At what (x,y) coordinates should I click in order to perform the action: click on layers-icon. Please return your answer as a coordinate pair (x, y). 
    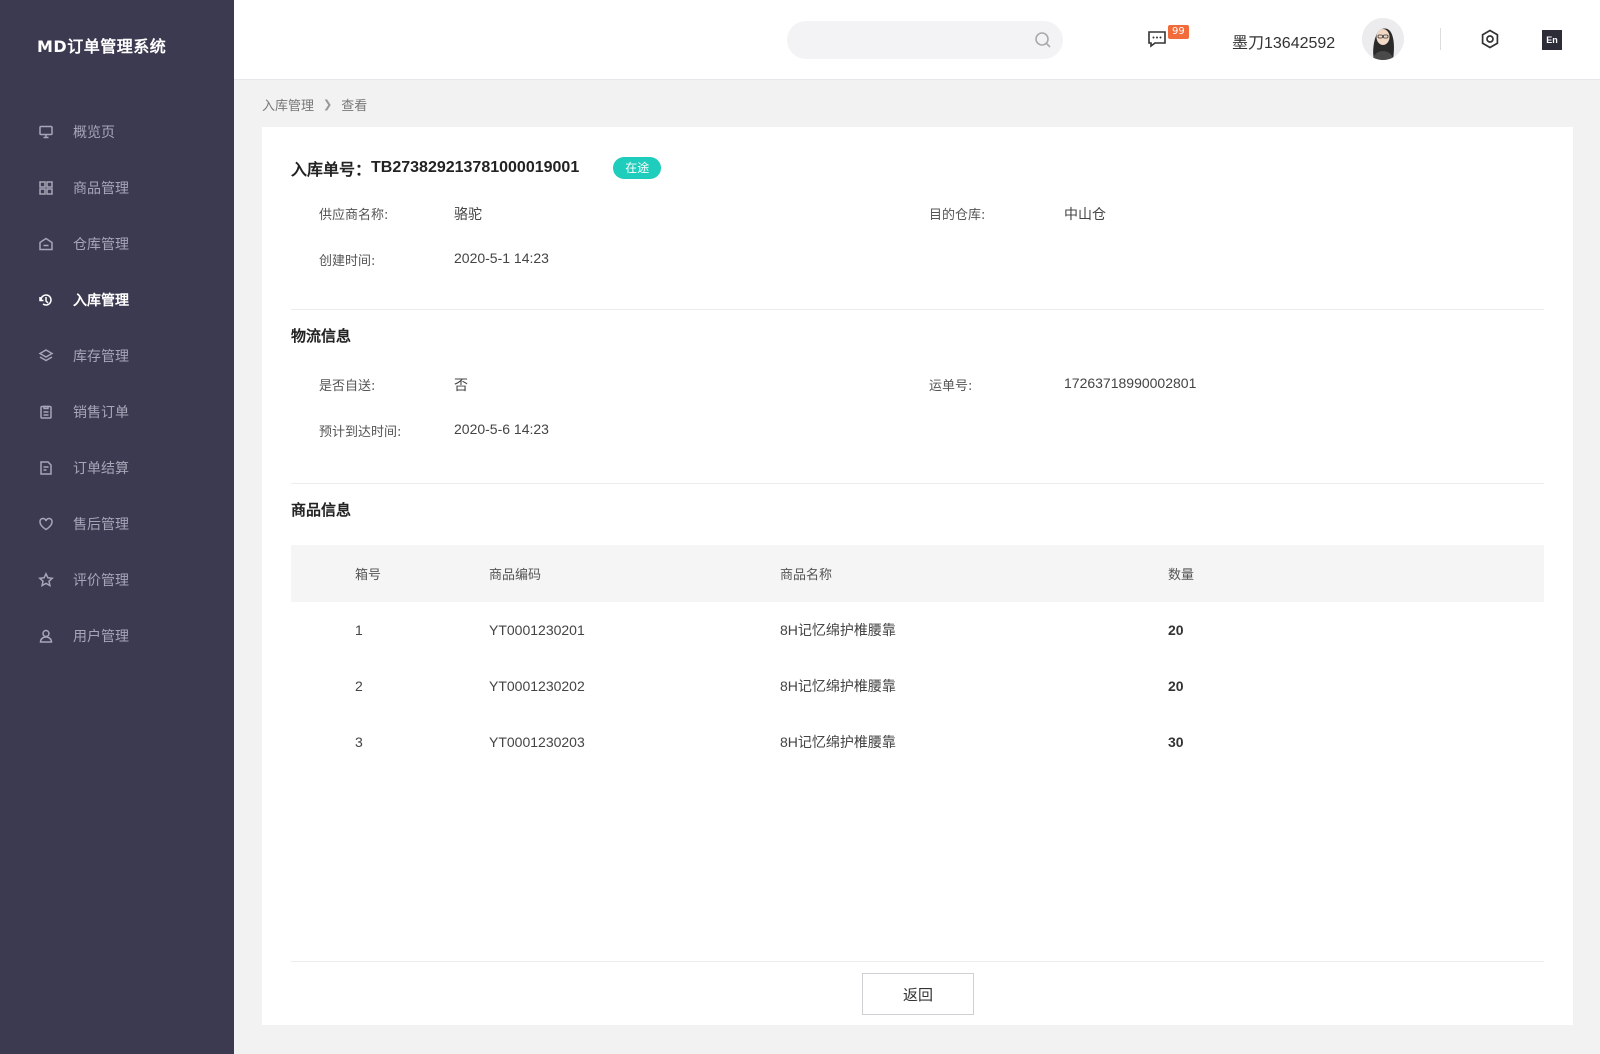
    Looking at the image, I should click on (46, 356).